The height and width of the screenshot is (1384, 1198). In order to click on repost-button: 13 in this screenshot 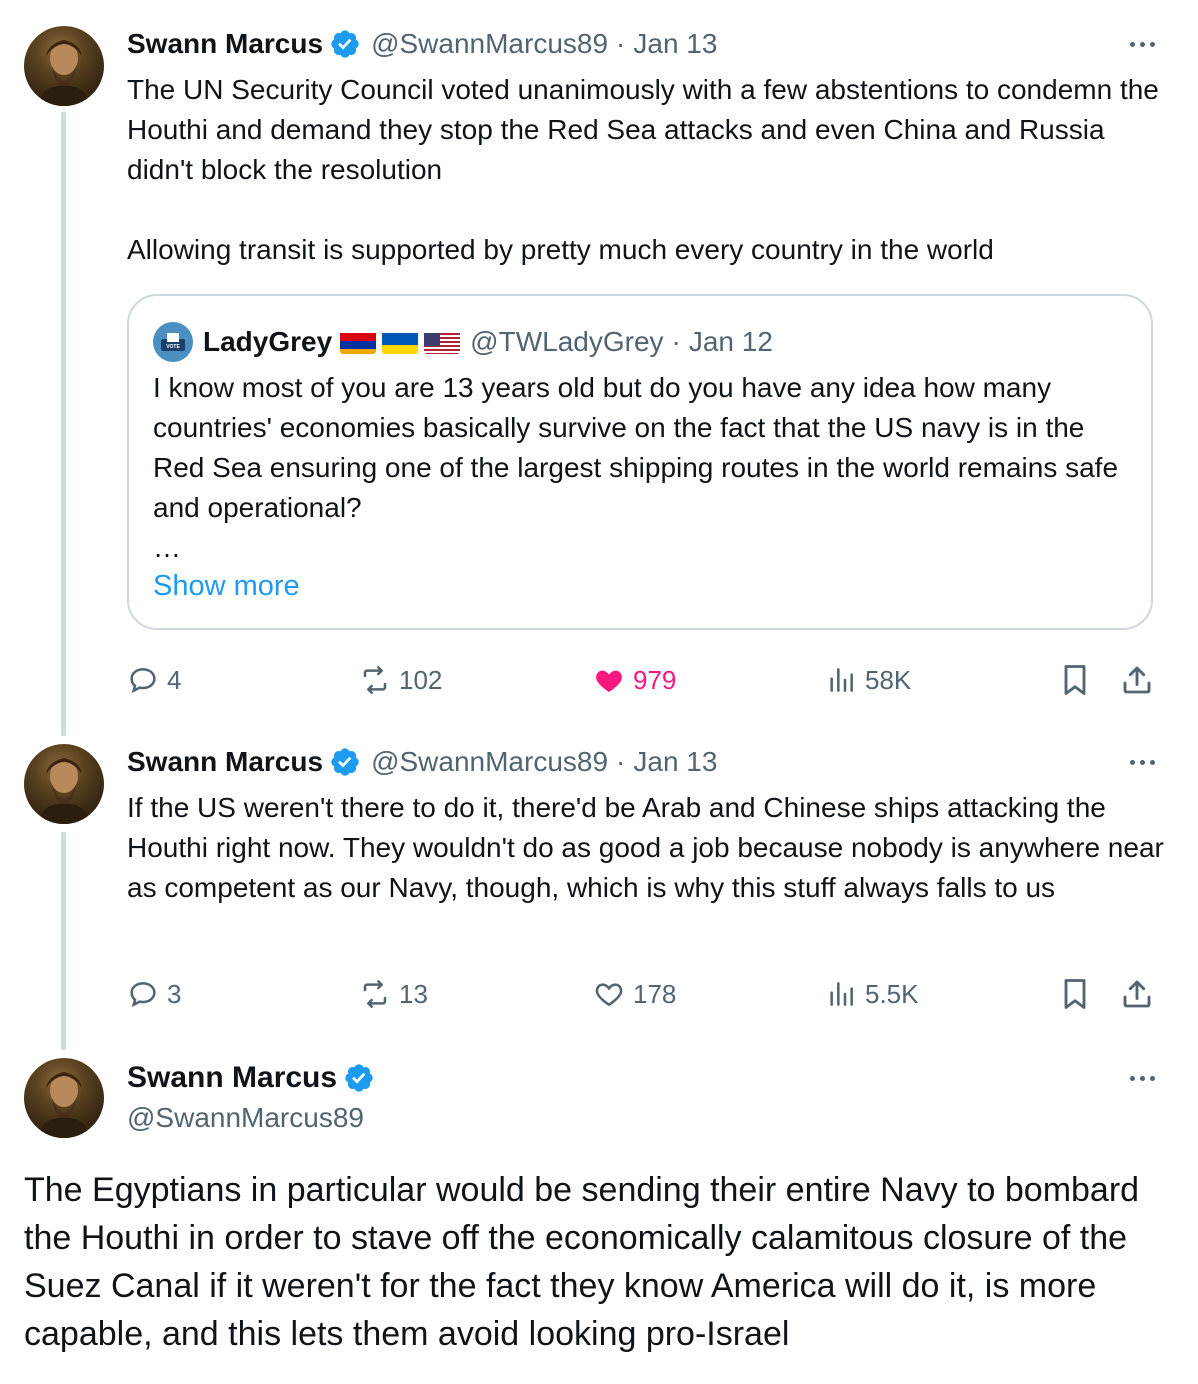, I will do `click(393, 994)`.